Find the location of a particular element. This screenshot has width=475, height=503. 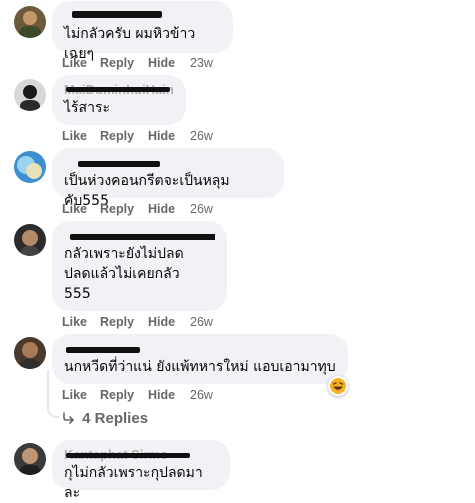

comment-author: Kantaphat Sirmo is located at coordinates (141, 455).